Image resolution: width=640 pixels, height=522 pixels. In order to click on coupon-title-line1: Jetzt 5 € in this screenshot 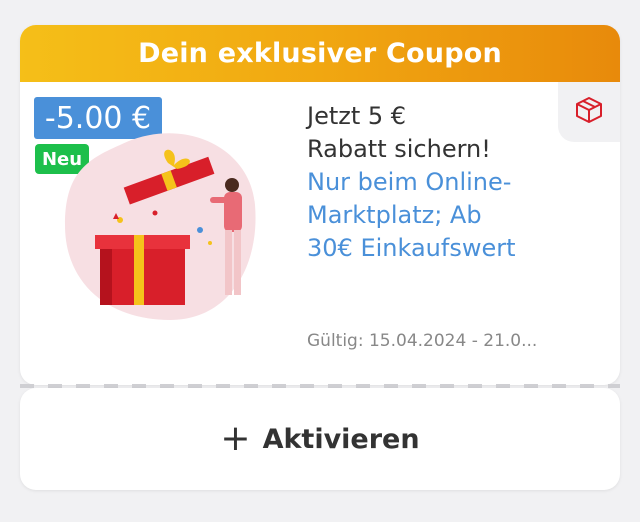, I will do `click(357, 116)`.